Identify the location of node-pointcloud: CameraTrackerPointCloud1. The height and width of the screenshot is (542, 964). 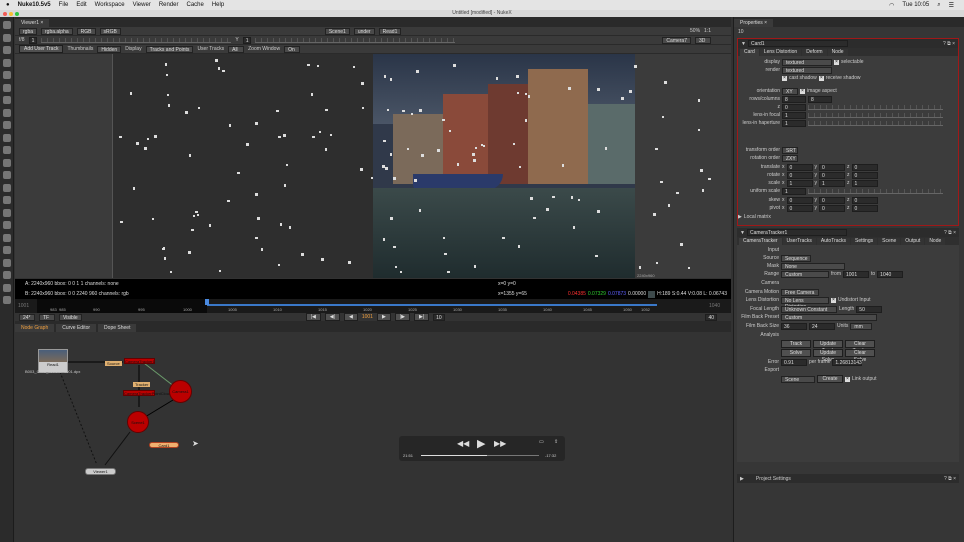
(148, 393).